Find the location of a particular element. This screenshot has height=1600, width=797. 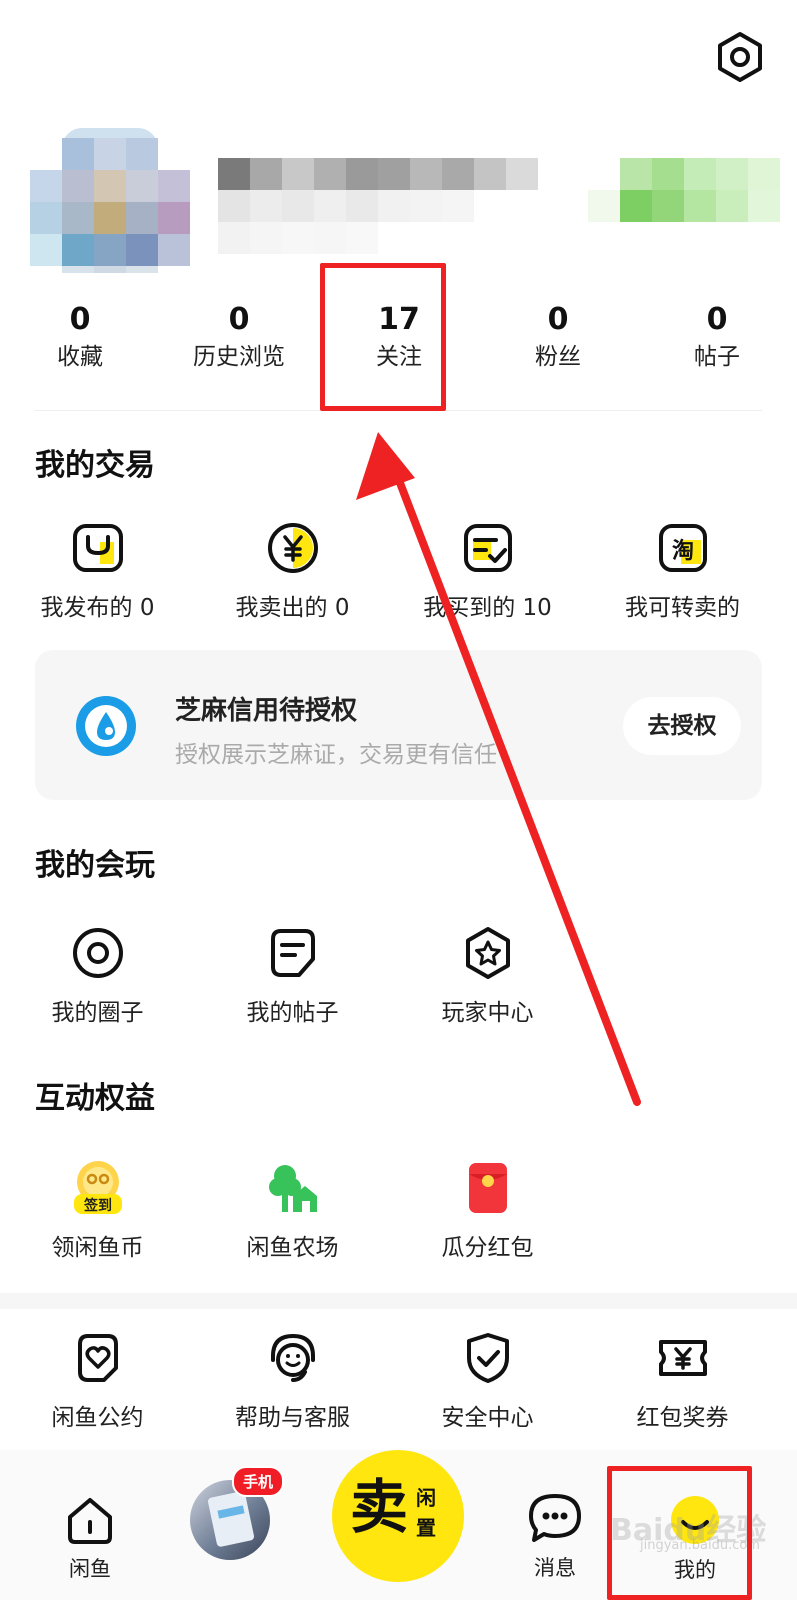

stat-favorites: 0 收藏 is located at coordinates (80, 337).